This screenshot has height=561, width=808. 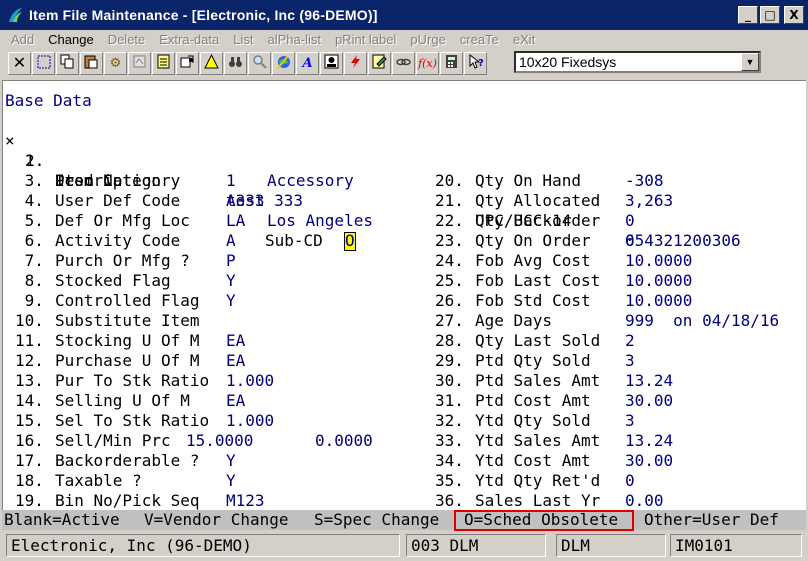 What do you see at coordinates (476, 545) in the screenshot?
I see `status-user: 003 DLM` at bounding box center [476, 545].